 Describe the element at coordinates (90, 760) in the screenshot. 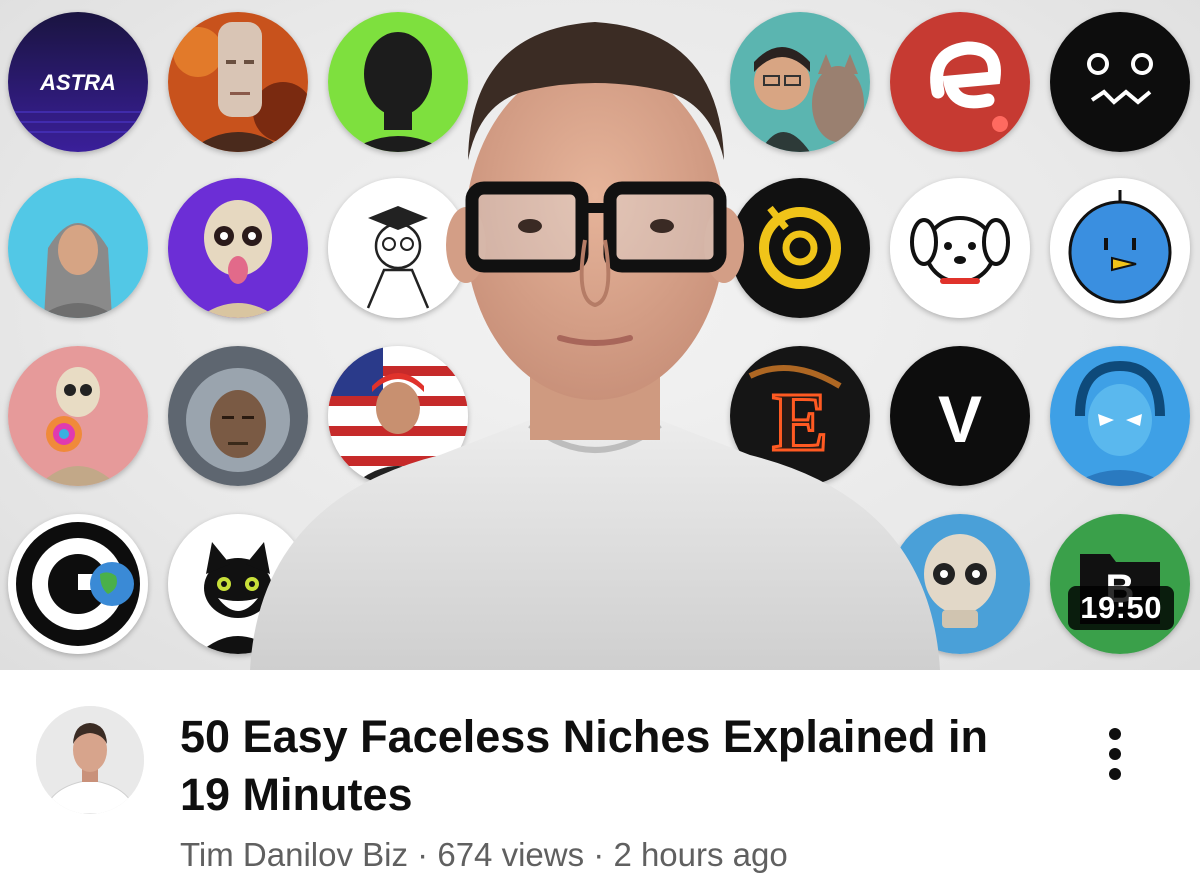

I see `channel-avatar` at that location.